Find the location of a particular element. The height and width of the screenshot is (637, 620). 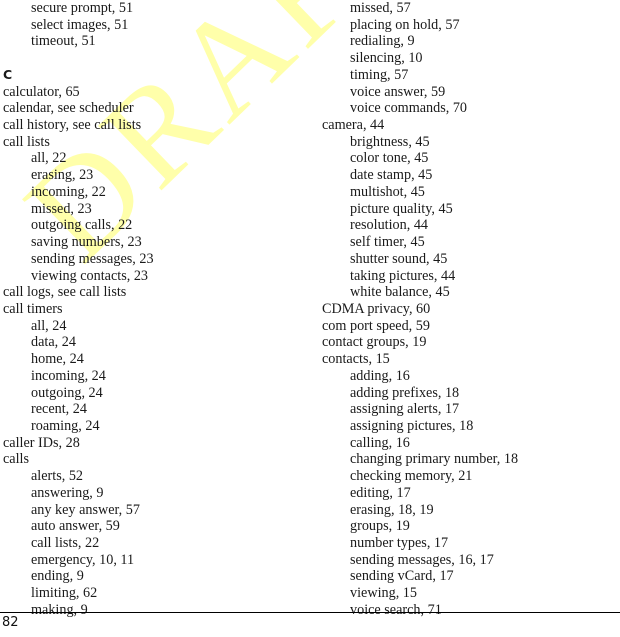

index-entry-main: caller IDs, 28 is located at coordinates (41, 442).